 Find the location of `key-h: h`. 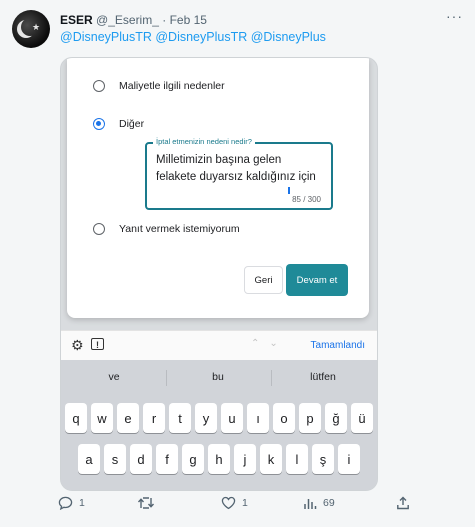

key-h: h is located at coordinates (219, 459).